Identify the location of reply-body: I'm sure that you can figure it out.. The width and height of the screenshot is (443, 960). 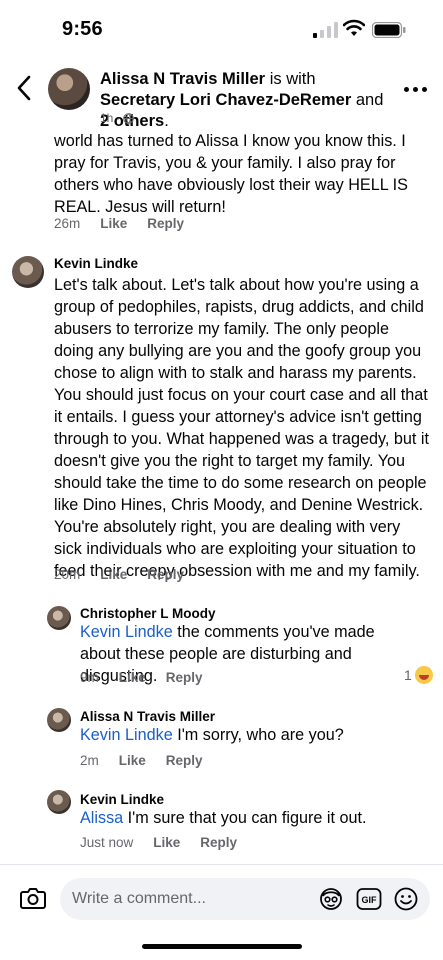
(245, 818).